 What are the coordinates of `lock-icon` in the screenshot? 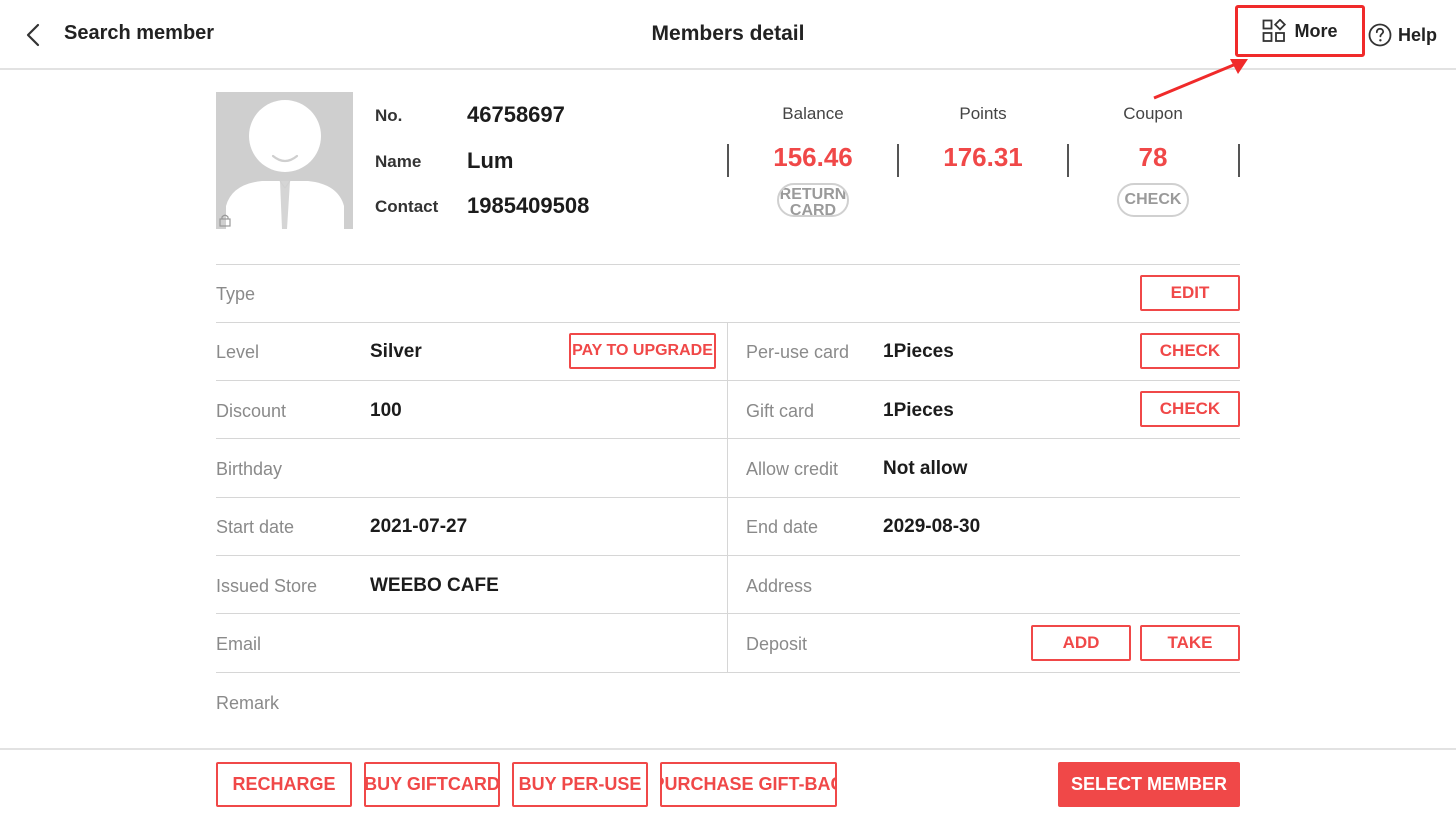 It's located at (225, 220).